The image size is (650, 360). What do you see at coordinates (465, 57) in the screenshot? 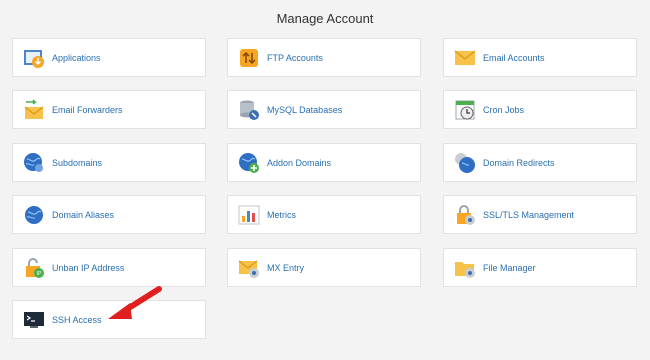
I see `email-accounts-icon` at bounding box center [465, 57].